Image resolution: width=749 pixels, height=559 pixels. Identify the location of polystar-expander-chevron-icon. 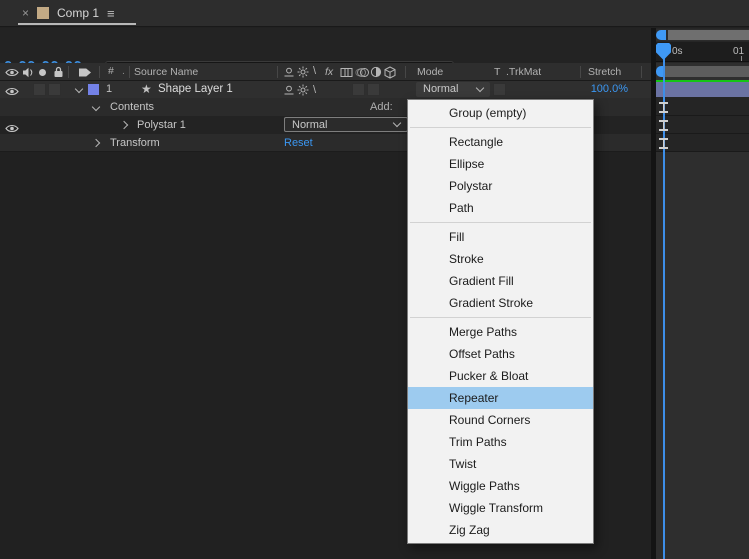
(124, 125).